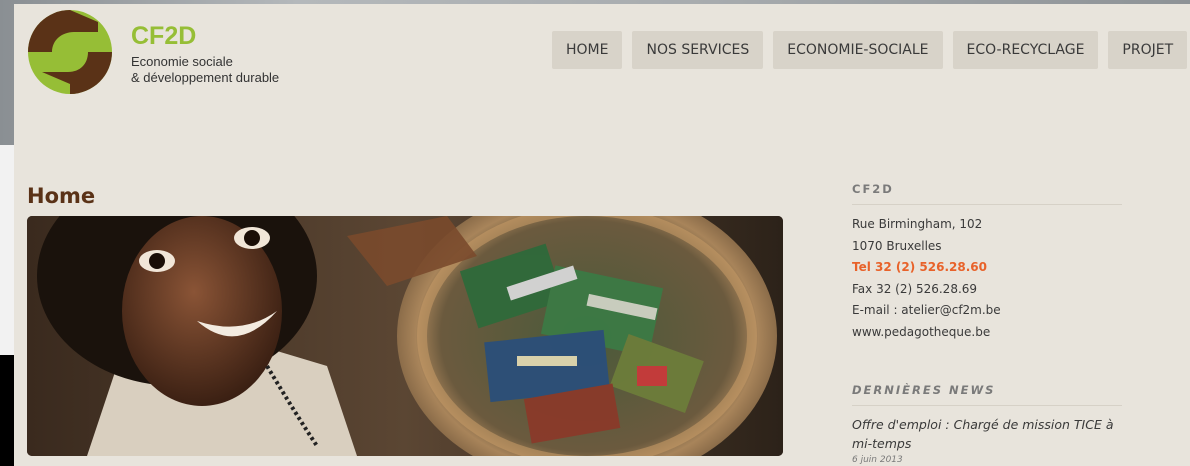 Image resolution: width=1190 pixels, height=466 pixels. I want to click on contact-email: E-mail : atelier@cf2m.be, so click(987, 311).